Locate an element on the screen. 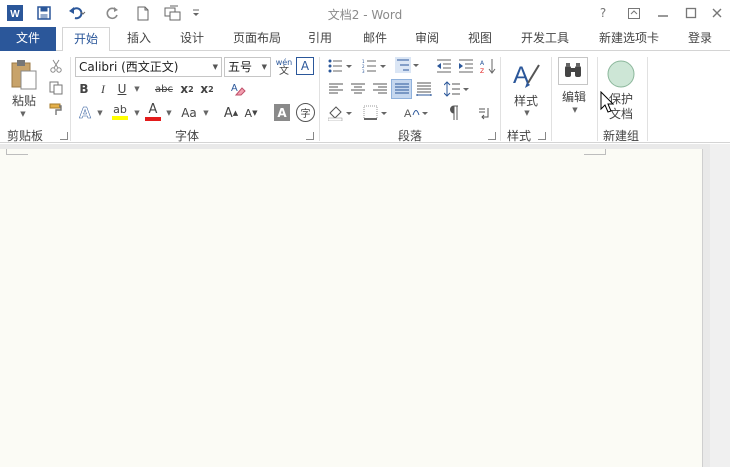 The image size is (730, 467). ribbon-display-icon is located at coordinates (634, 13).